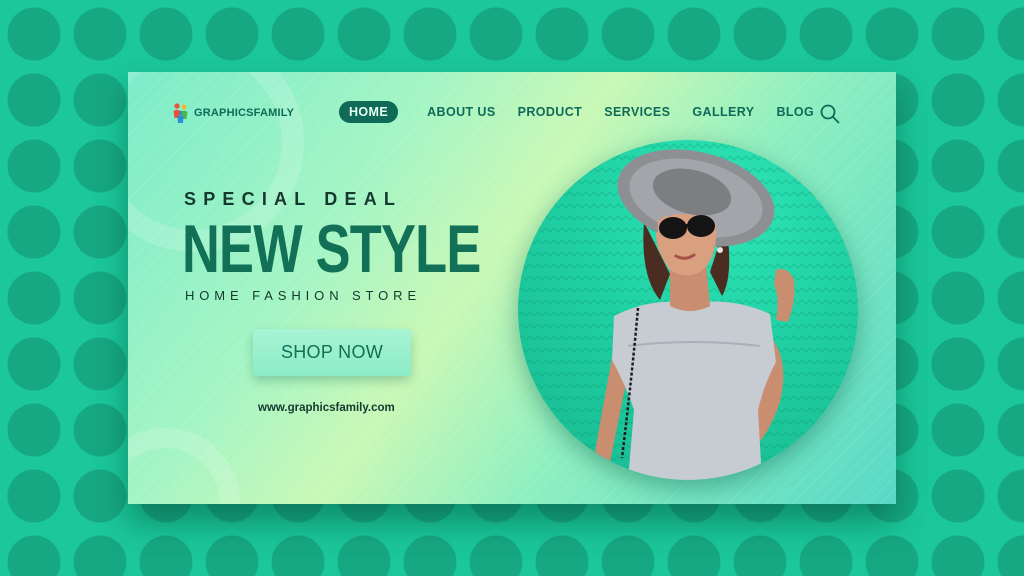 The width and height of the screenshot is (1024, 576). What do you see at coordinates (637, 112) in the screenshot?
I see `nav-item-services: SERVICES` at bounding box center [637, 112].